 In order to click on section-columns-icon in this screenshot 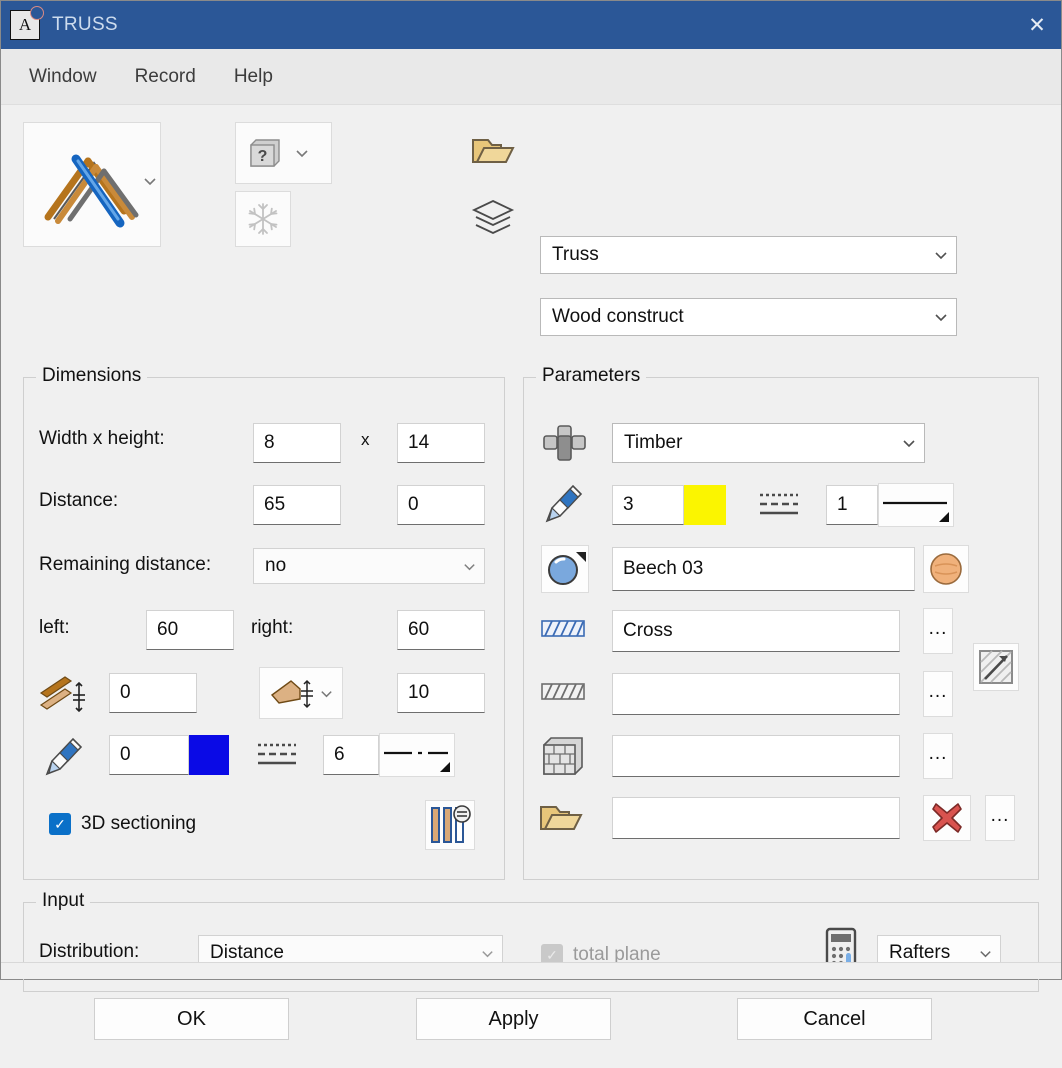, I will do `click(450, 825)`.